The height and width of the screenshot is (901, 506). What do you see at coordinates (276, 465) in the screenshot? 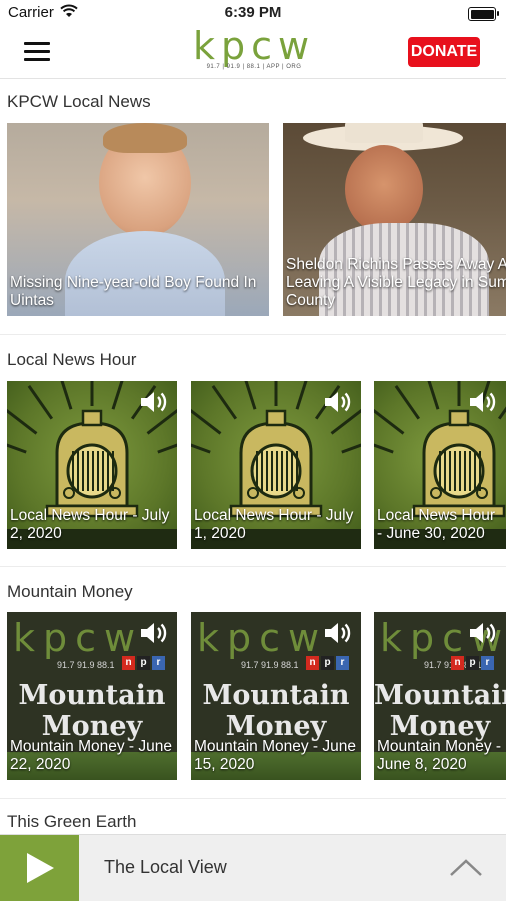
I see `episode-card: Local News Hour - July 1, 2020` at bounding box center [276, 465].